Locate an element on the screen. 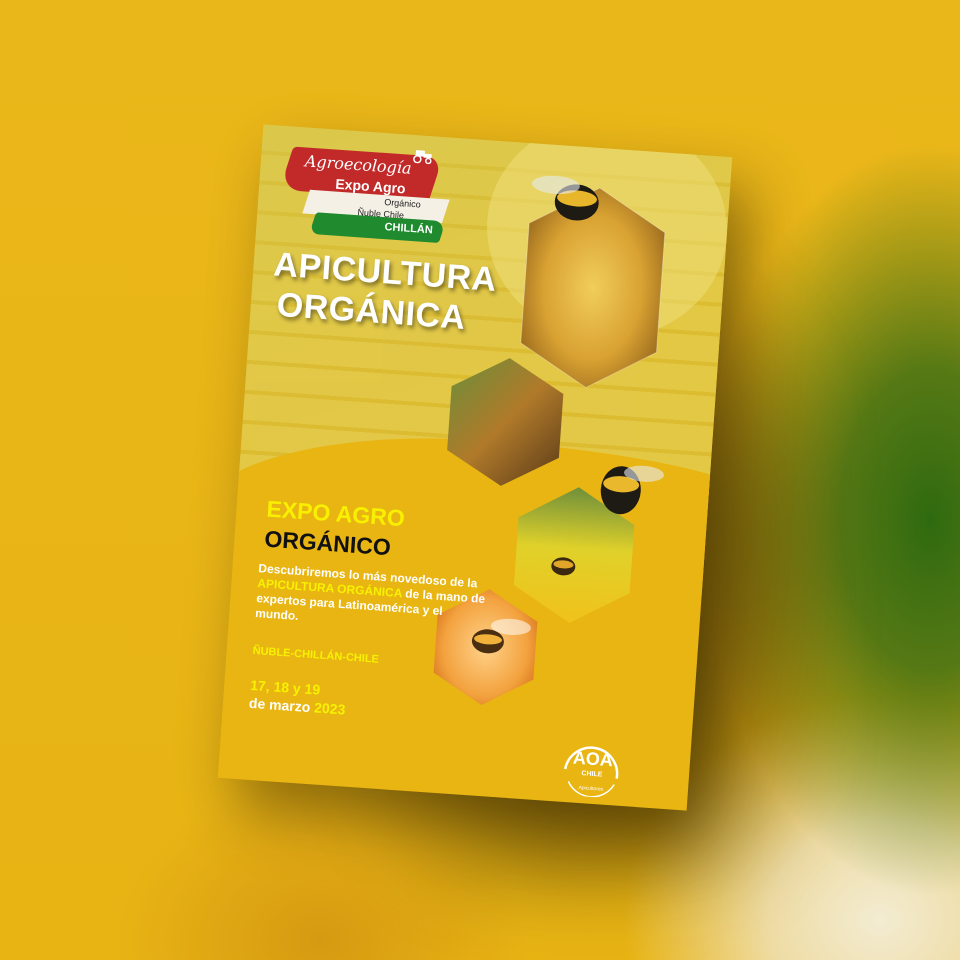 This screenshot has height=960, width=960. aoa-name: AOA is located at coordinates (592, 759).